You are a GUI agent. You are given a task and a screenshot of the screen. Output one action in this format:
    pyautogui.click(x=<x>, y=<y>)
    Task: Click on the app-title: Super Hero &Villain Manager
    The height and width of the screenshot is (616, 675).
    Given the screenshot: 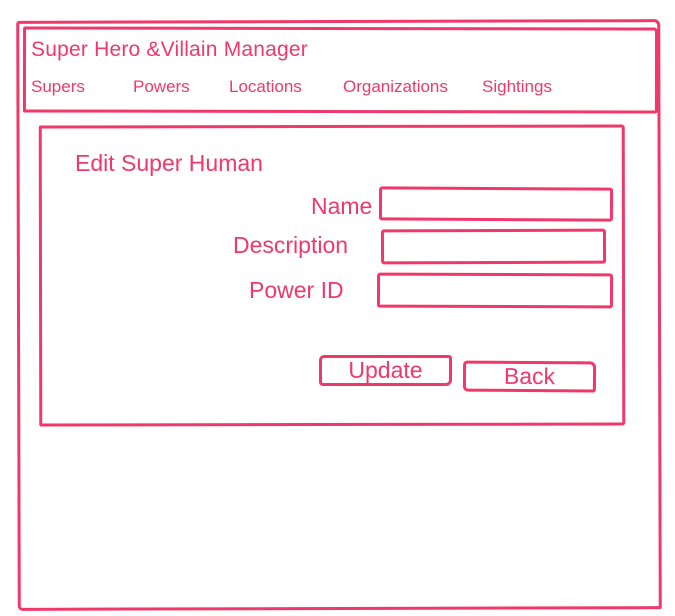 What is the action you would take?
    pyautogui.click(x=169, y=49)
    